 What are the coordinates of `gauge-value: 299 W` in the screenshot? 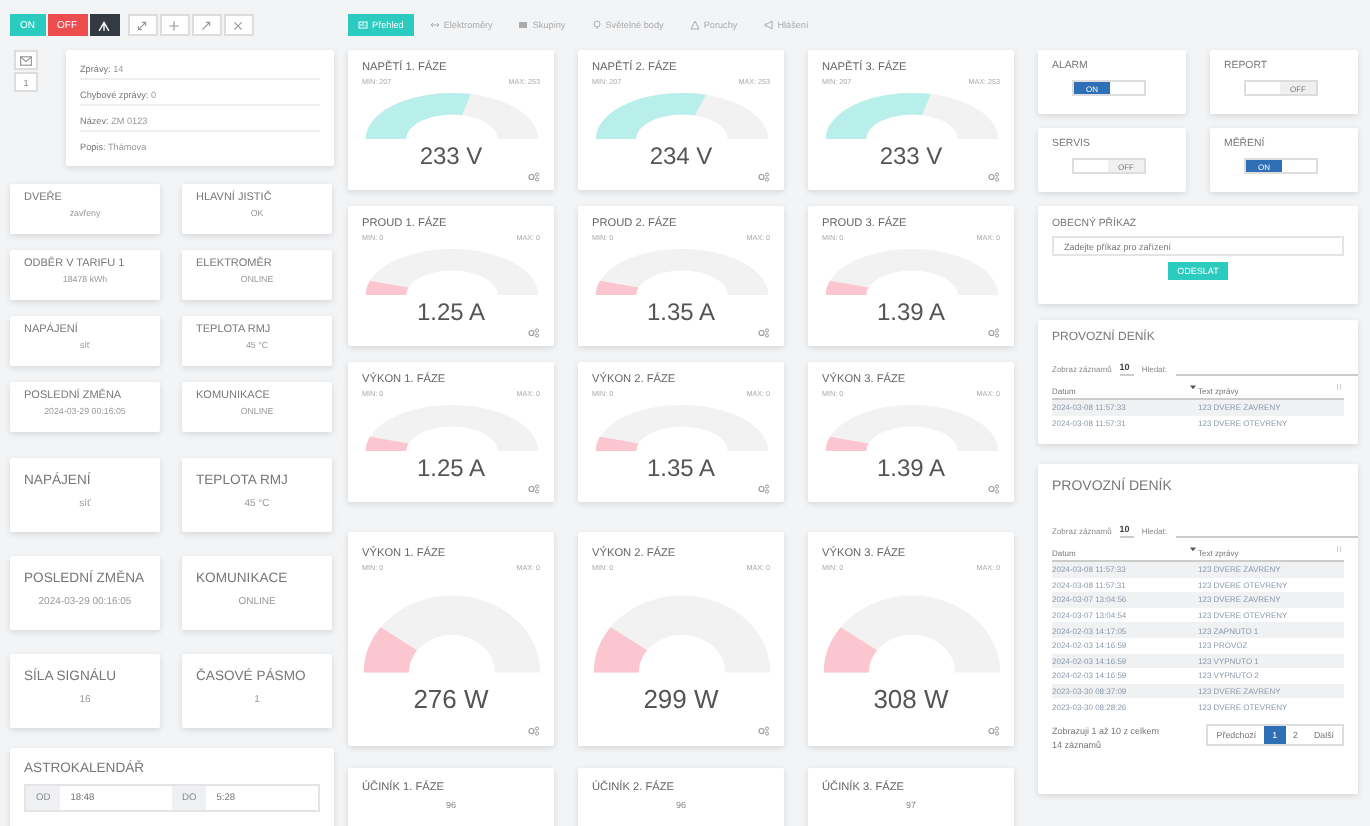 It's located at (681, 700).